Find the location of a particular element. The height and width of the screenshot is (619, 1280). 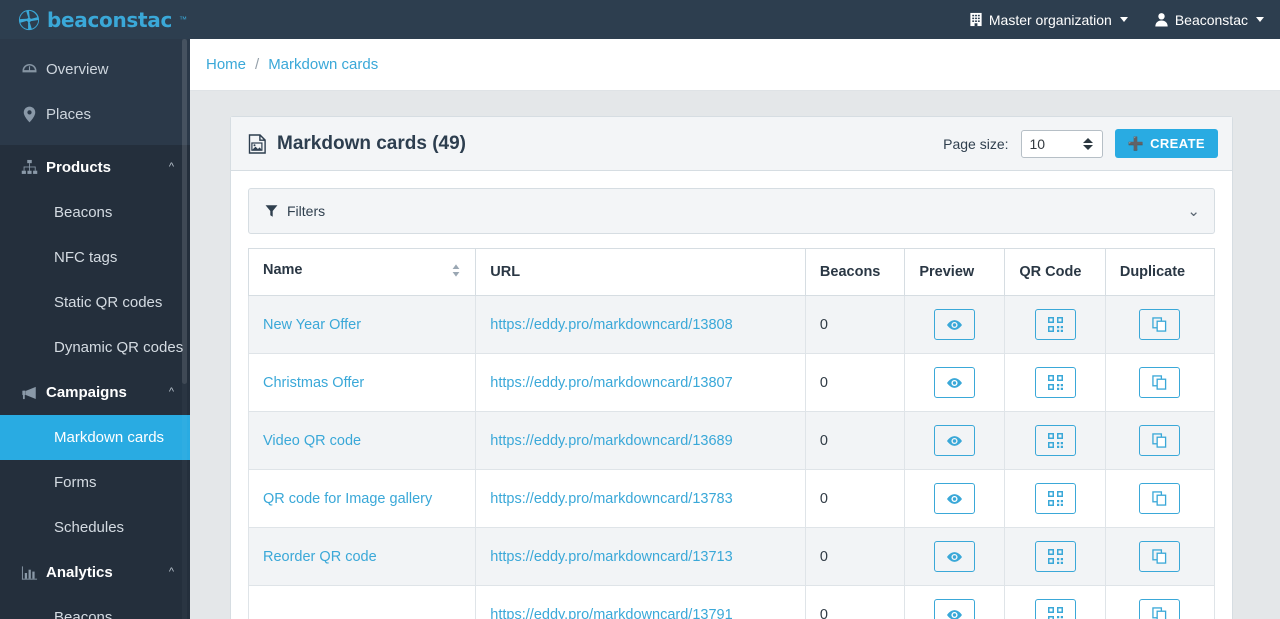

cell-preview is located at coordinates (955, 556).